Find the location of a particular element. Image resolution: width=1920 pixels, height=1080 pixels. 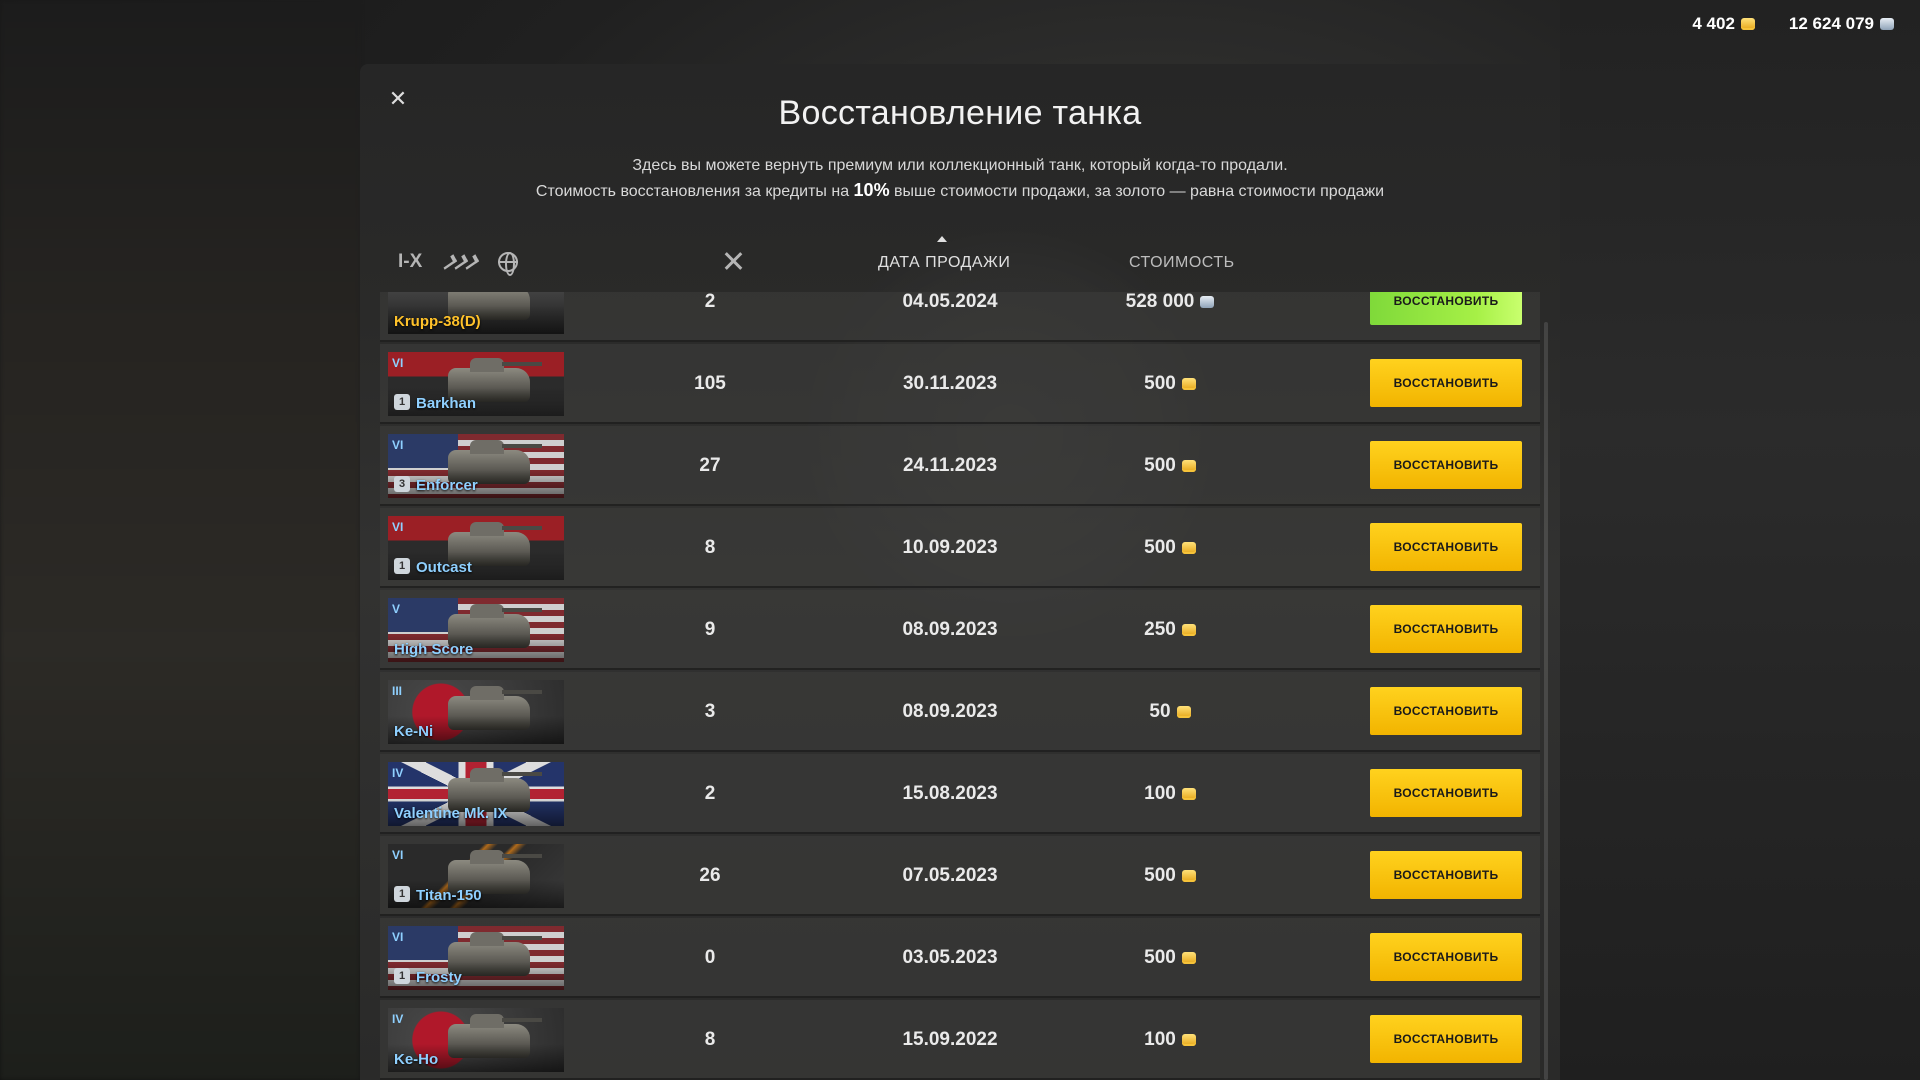

tank-thumbnail: VI 1 Barkhan is located at coordinates (476, 384).